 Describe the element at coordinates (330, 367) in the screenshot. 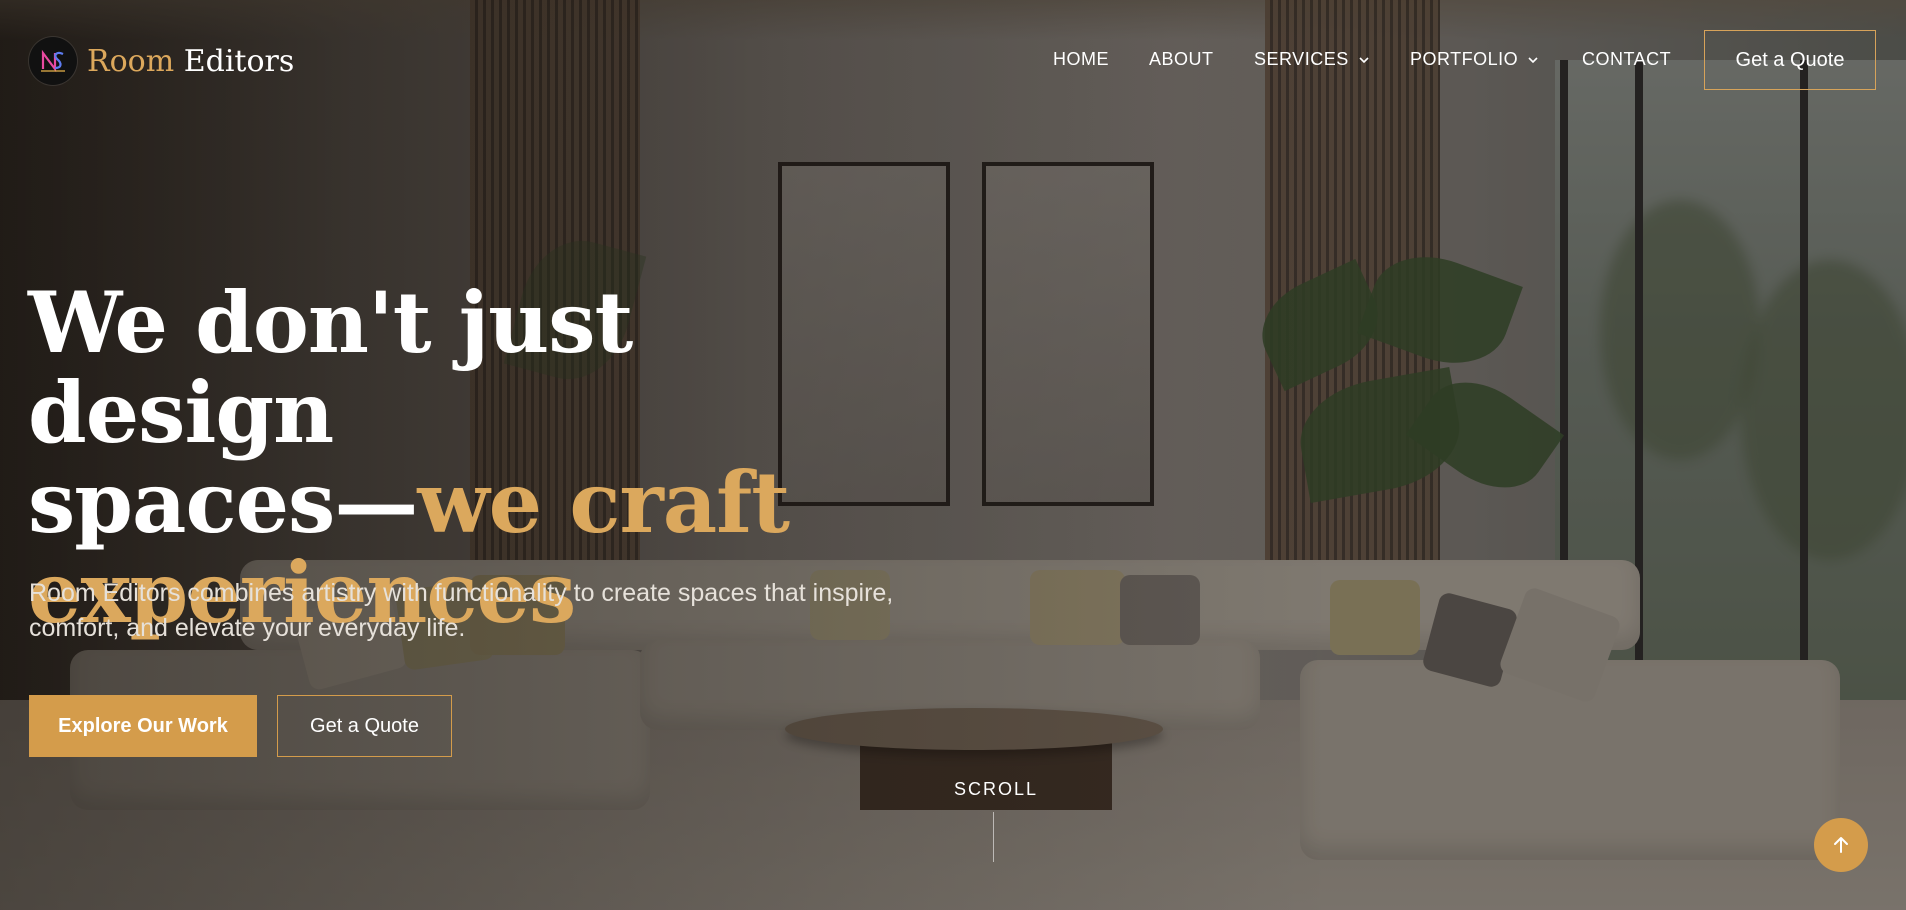

I see `hero-title-line1: We don't just design` at that location.